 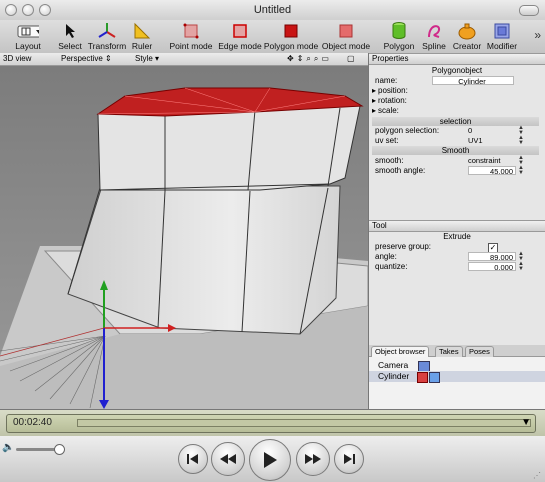 What do you see at coordinates (479, 351) in the screenshot?
I see `tab-poses: Poses` at bounding box center [479, 351].